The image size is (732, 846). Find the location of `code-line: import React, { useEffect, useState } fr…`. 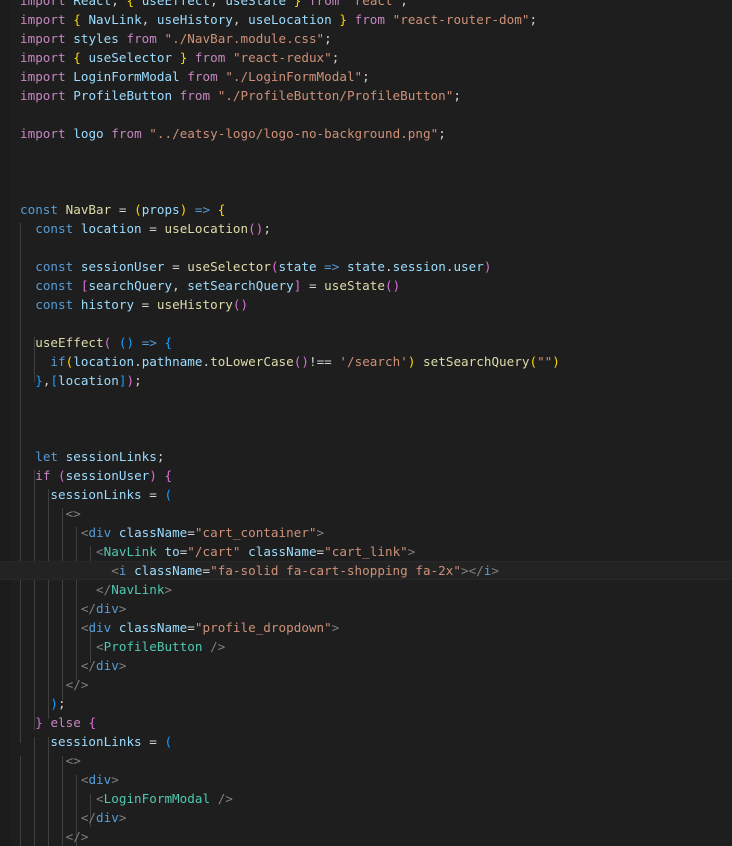

code-line: import React, { useEffect, useState } fr… is located at coordinates (204, 5).